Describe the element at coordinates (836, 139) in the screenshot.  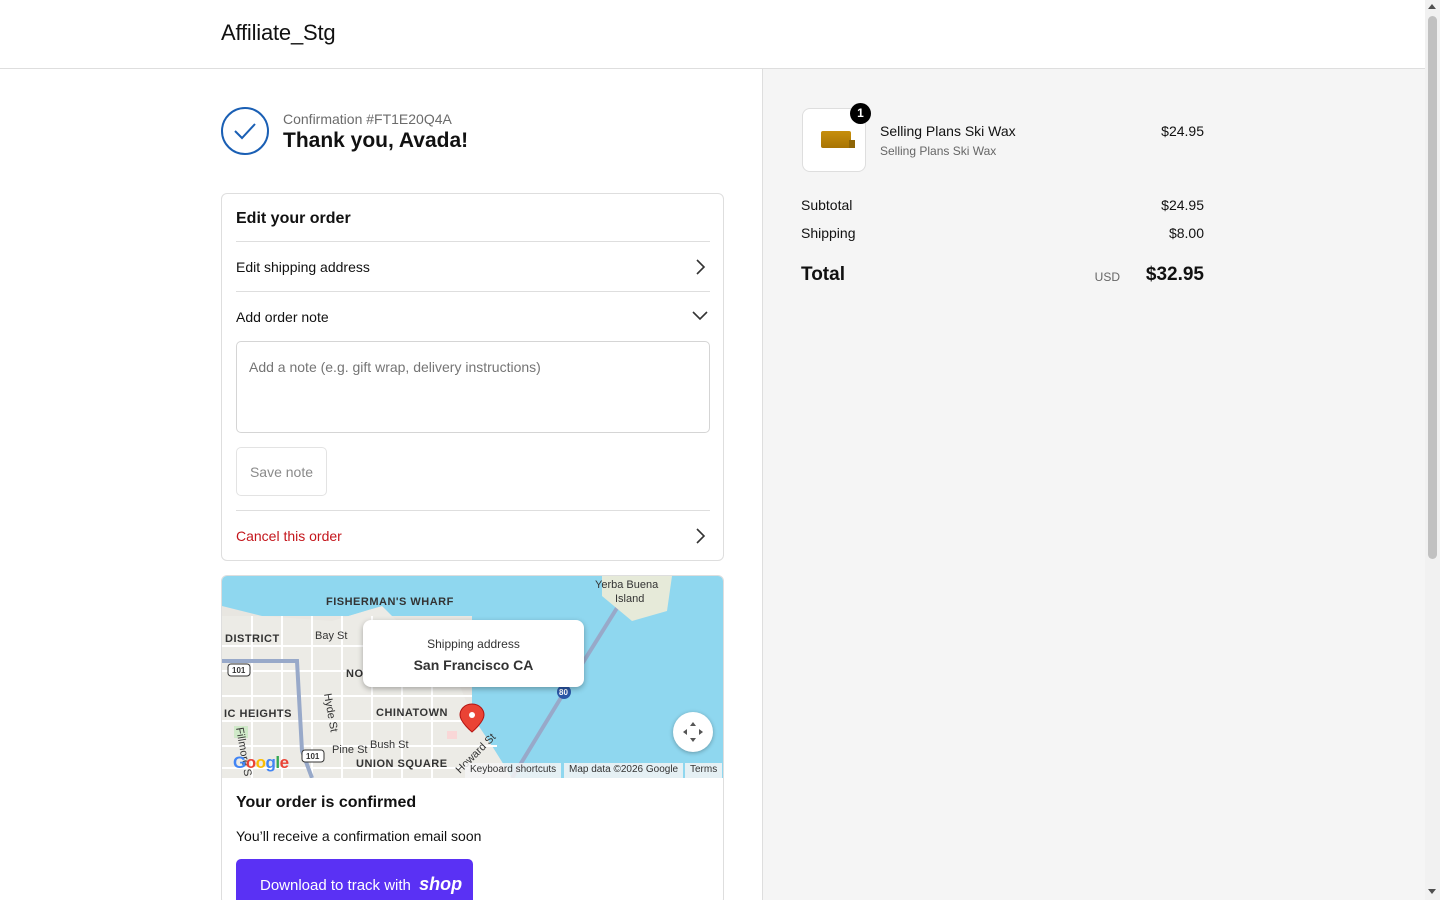
I see `ski-wax-image` at that location.